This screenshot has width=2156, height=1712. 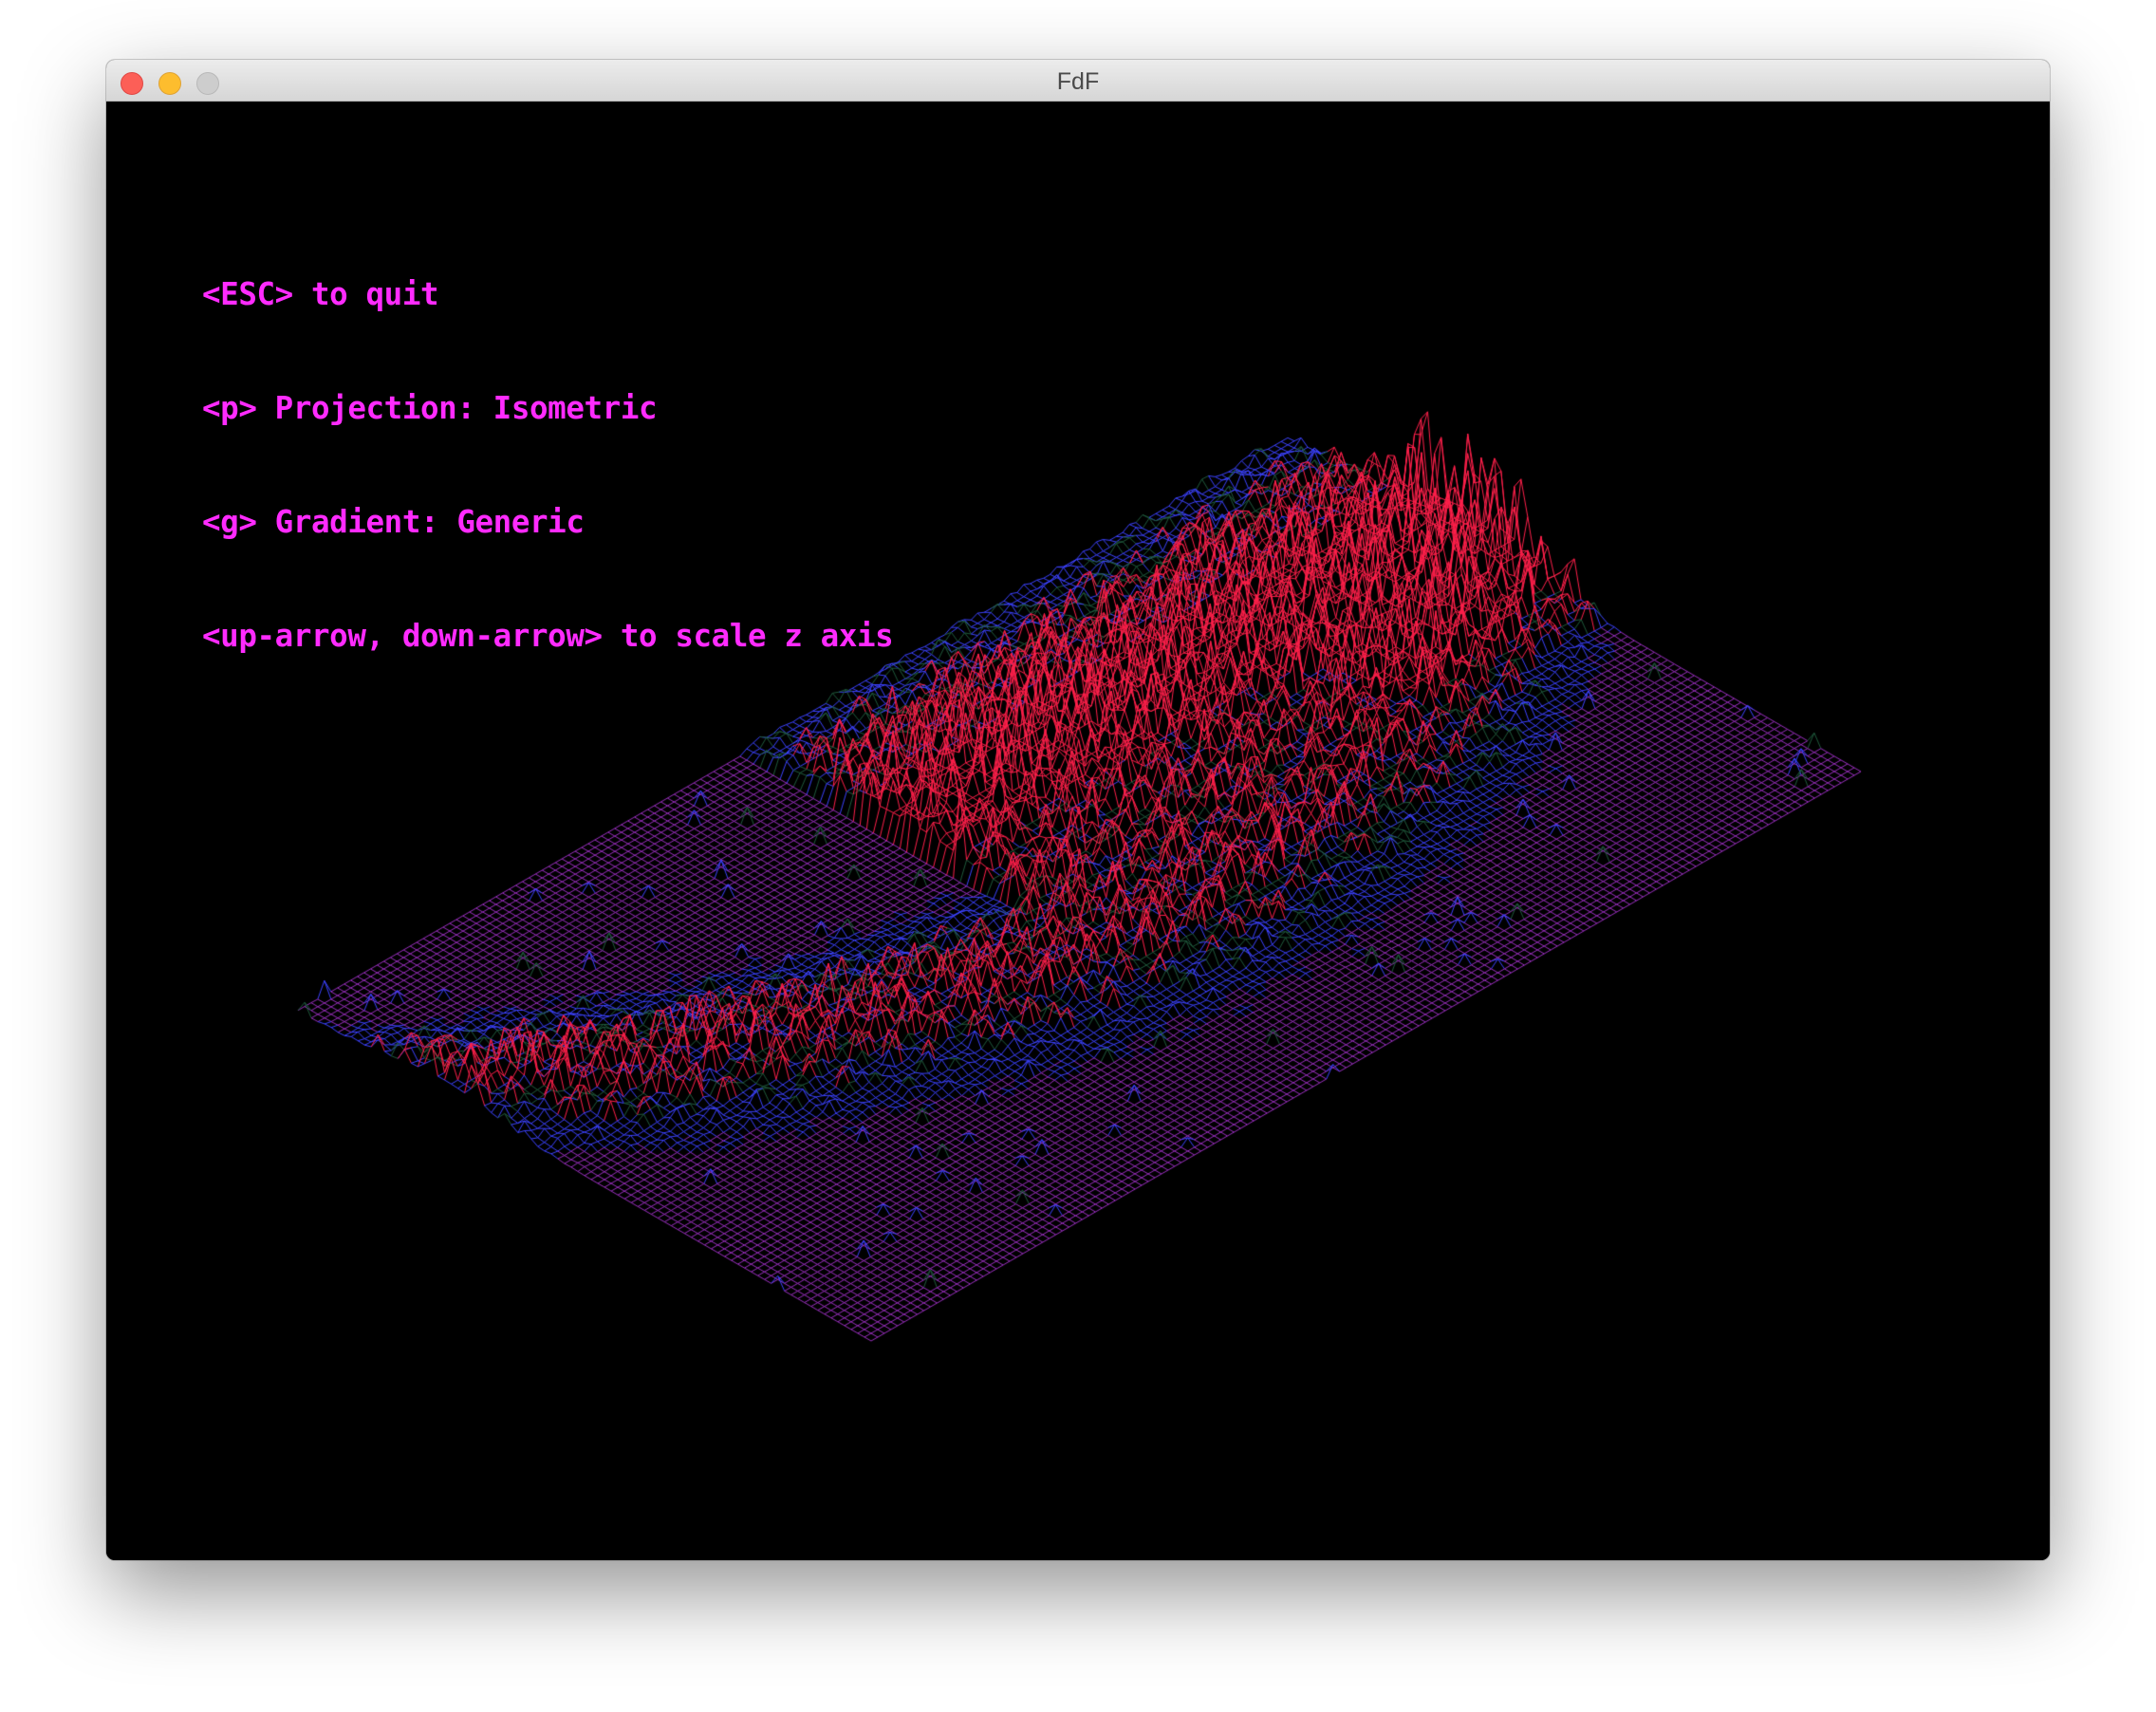 I want to click on window-title: FdF, so click(x=1078, y=82).